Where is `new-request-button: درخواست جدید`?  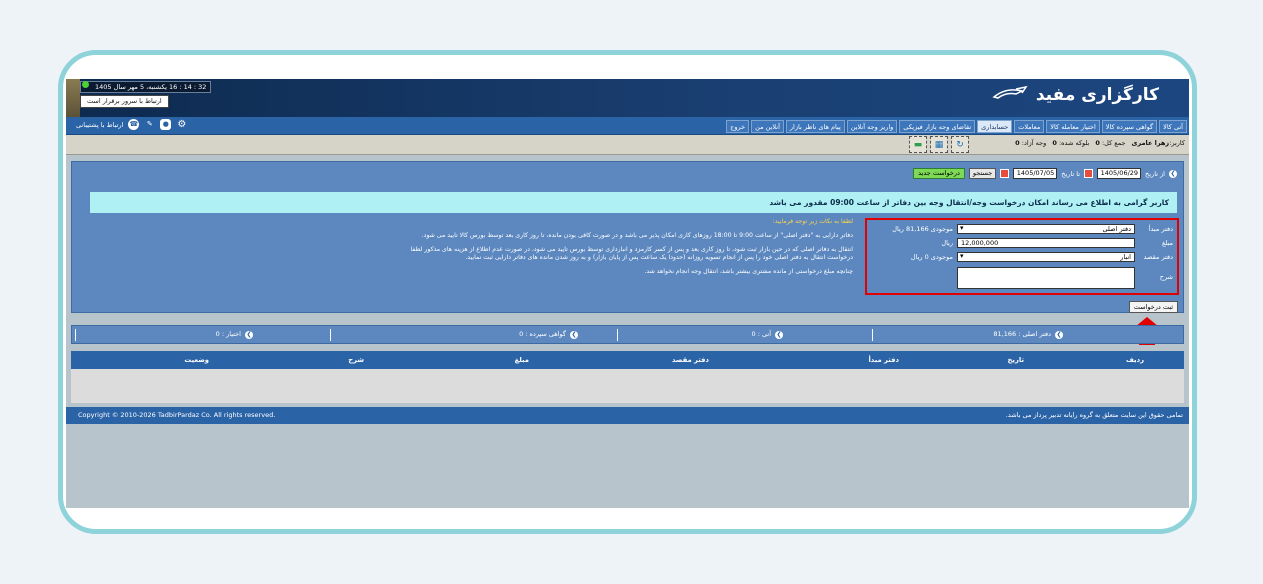
new-request-button: درخواست جدید is located at coordinates (939, 173).